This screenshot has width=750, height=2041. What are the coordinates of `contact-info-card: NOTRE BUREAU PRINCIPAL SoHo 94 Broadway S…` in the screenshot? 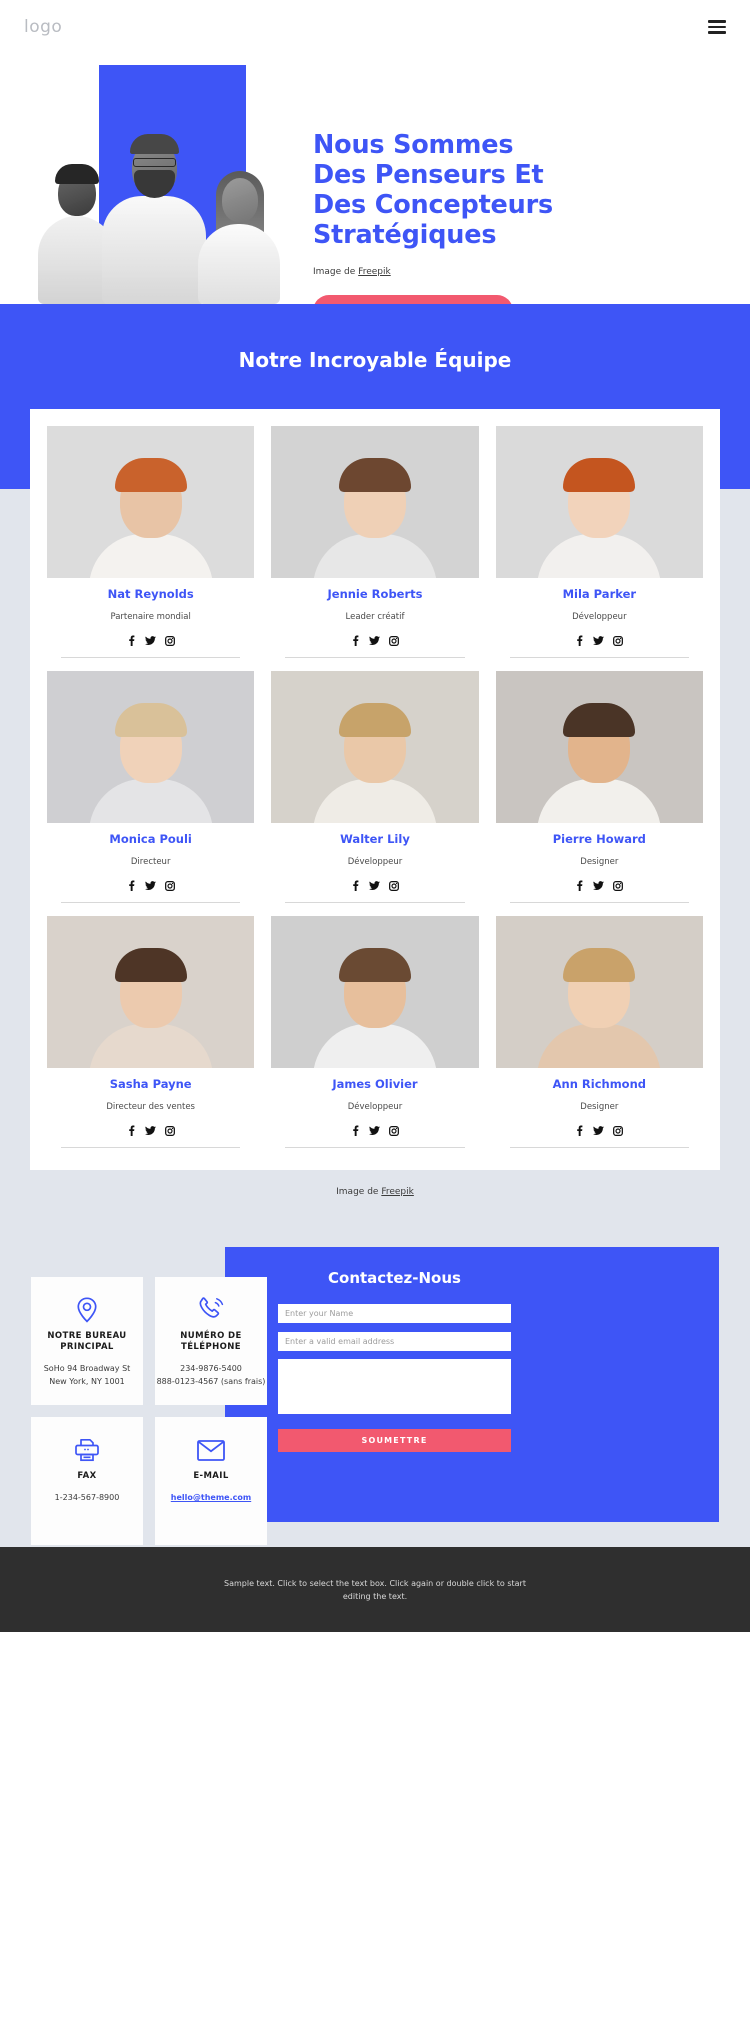 It's located at (87, 1341).